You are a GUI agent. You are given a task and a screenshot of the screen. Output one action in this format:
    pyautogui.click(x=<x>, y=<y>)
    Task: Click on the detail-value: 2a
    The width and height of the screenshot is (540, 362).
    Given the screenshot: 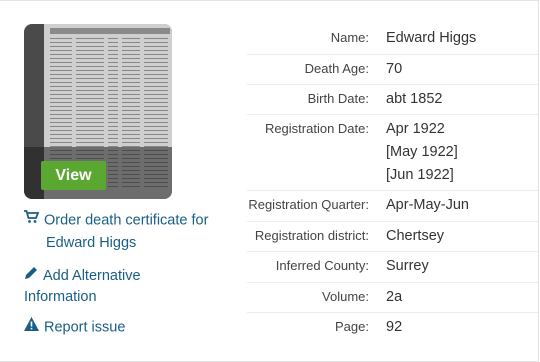 What is the action you would take?
    pyautogui.click(x=394, y=297)
    